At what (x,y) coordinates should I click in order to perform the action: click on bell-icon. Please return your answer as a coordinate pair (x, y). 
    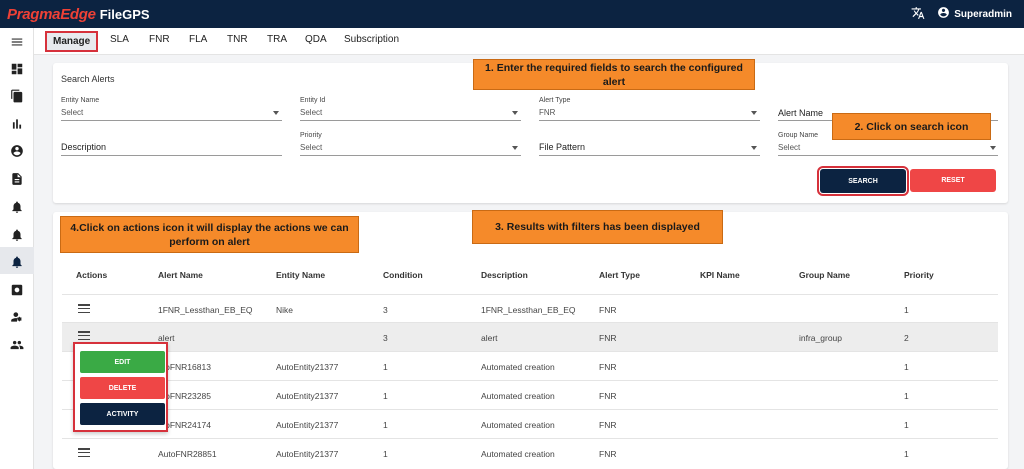
    Looking at the image, I should click on (17, 235).